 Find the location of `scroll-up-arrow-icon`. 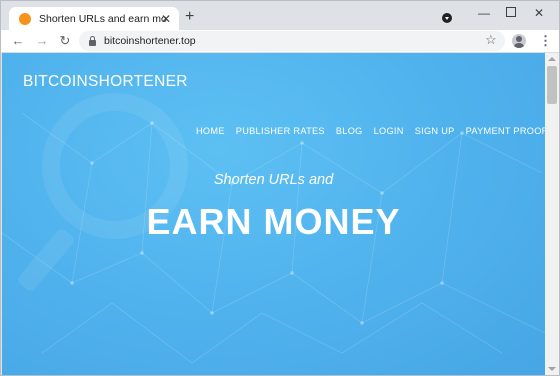

scroll-up-arrow-icon is located at coordinates (552, 59).